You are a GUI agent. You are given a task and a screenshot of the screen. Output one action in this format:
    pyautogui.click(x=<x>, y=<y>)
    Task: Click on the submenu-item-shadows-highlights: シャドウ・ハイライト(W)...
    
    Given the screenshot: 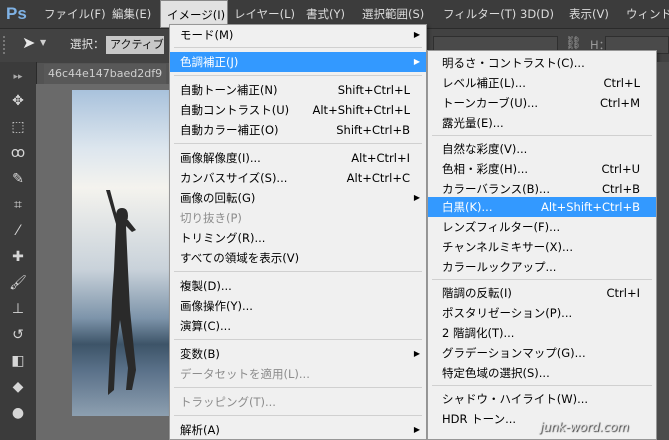 What is the action you would take?
    pyautogui.click(x=542, y=399)
    